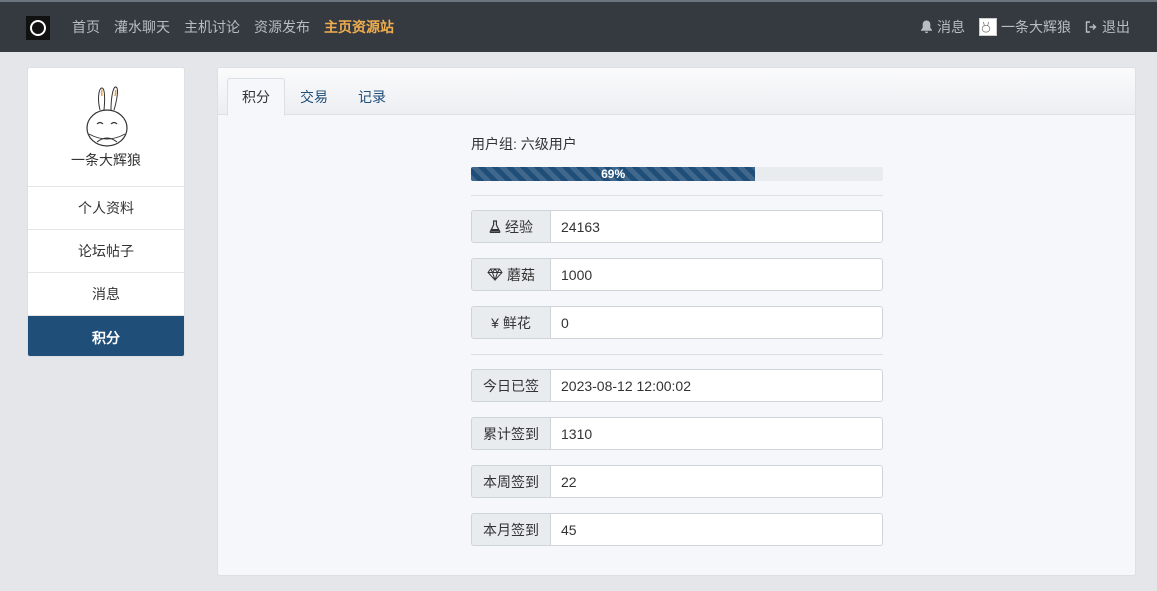 The image size is (1157, 591). What do you see at coordinates (716, 433) in the screenshot?
I see `signin-value-total: 1310` at bounding box center [716, 433].